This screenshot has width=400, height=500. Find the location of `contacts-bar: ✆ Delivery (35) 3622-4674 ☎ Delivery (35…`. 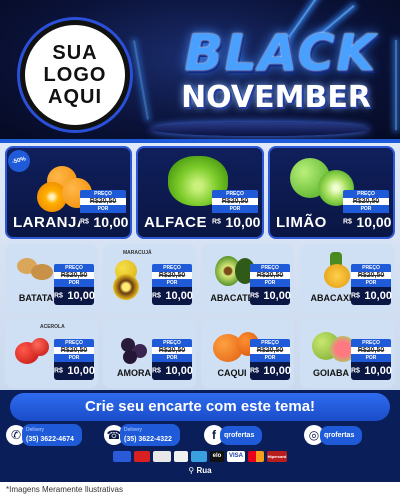

contacts-bar: ✆ Delivery (35) 3622-4674 ☎ Delivery (35… is located at coordinates (200, 435).